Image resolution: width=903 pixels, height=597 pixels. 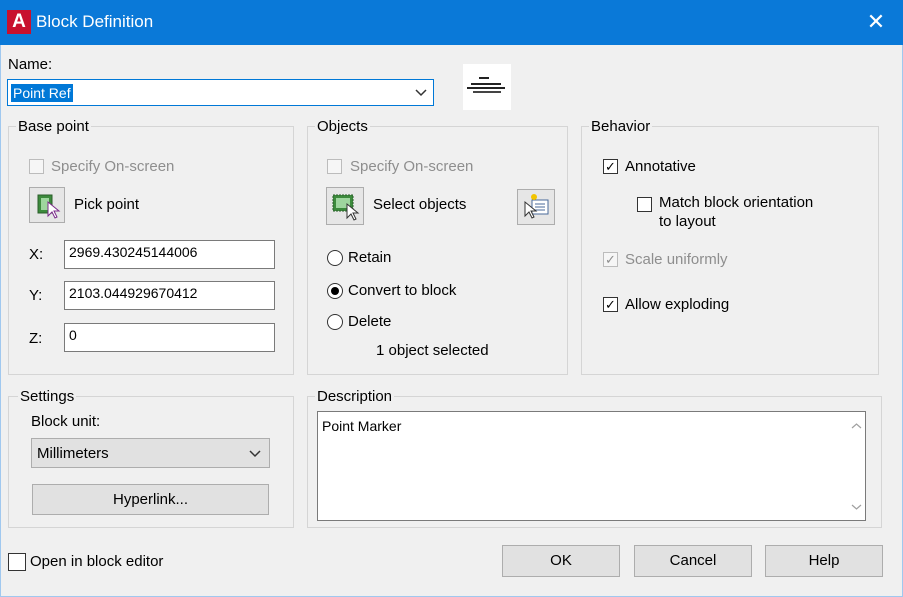 I want to click on pick-point-label: Pick point, so click(x=107, y=204).